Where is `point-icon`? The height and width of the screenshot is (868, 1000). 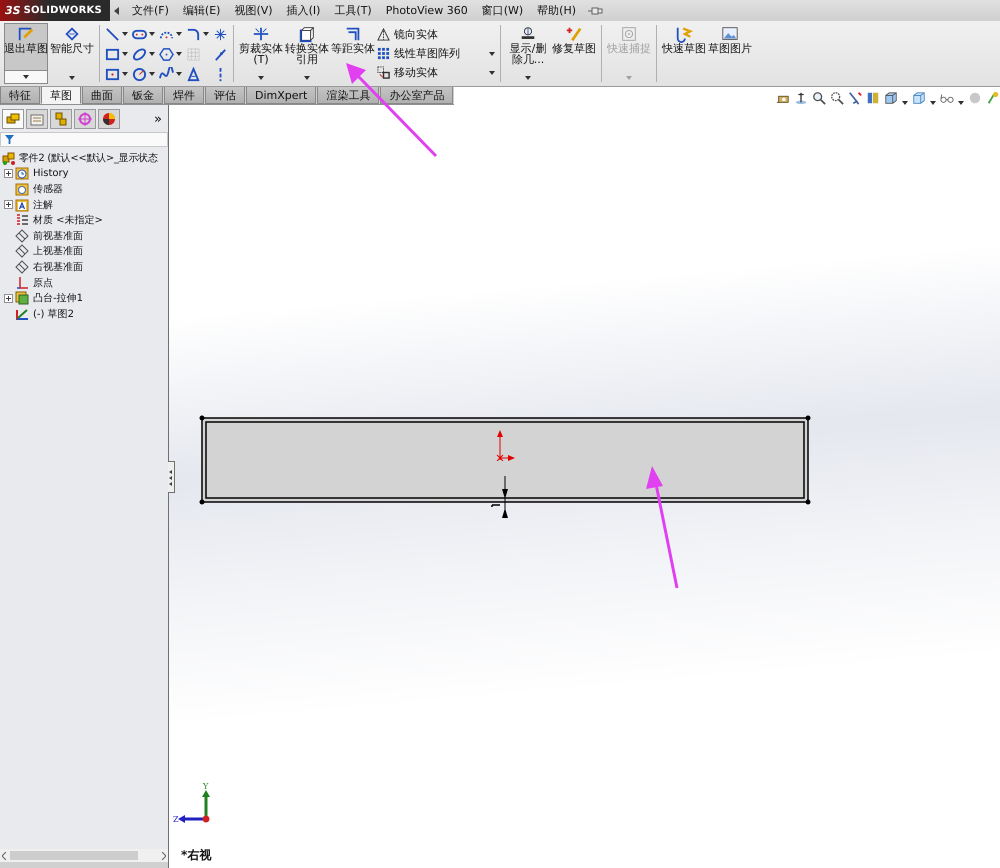
point-icon is located at coordinates (220, 34).